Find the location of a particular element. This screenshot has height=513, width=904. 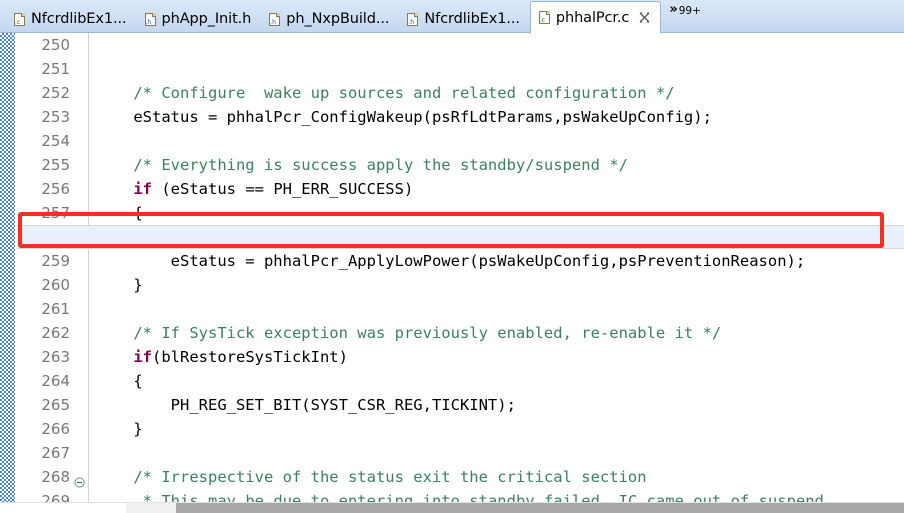

scrollbar-track-left is located at coordinates (63, 508).